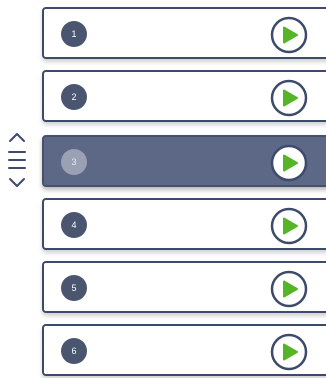  What do you see at coordinates (184, 161) in the screenshot?
I see `list-item-selected: 3` at bounding box center [184, 161].